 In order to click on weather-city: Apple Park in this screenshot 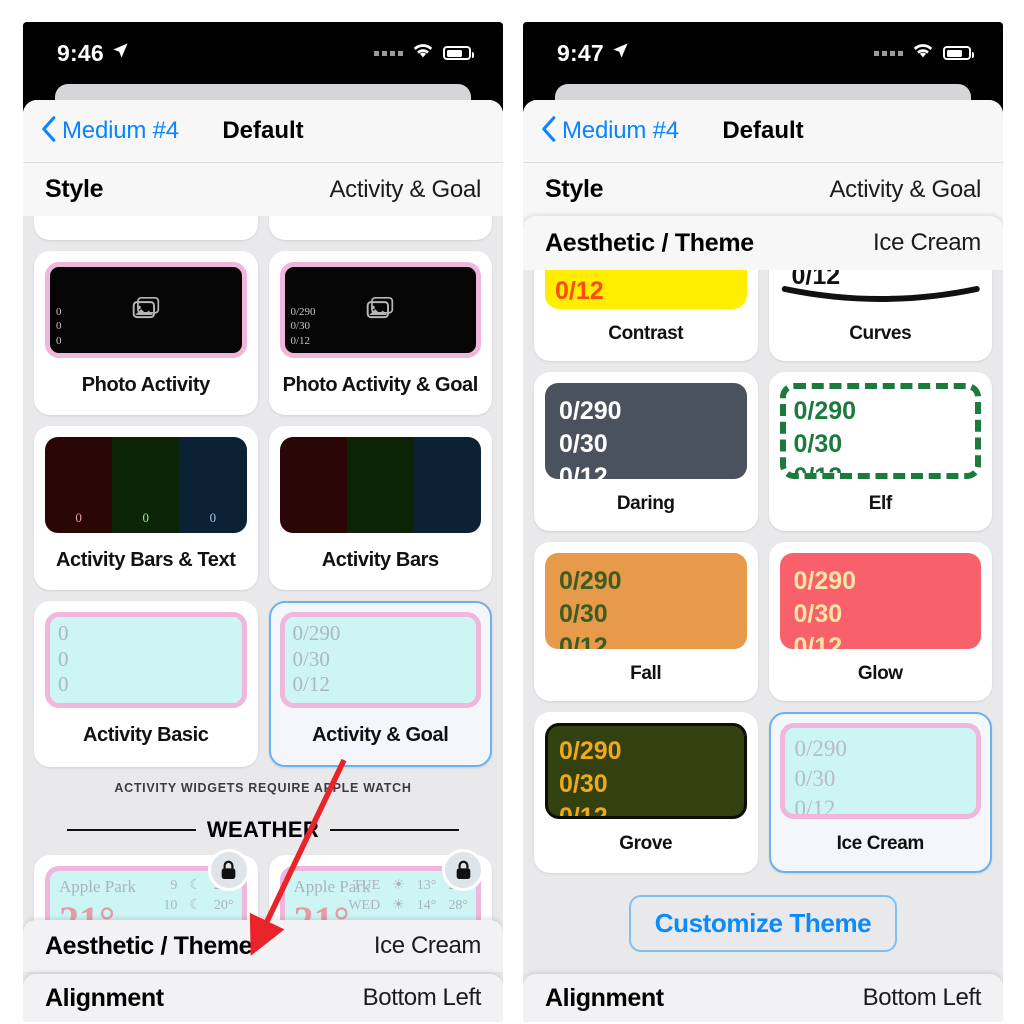, I will do `click(97, 886)`.